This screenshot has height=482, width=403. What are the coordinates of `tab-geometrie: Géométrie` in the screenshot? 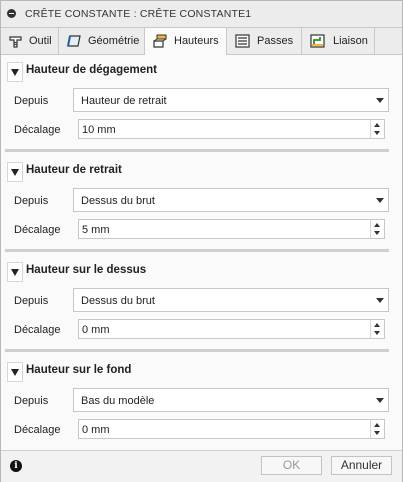 It's located at (102, 41).